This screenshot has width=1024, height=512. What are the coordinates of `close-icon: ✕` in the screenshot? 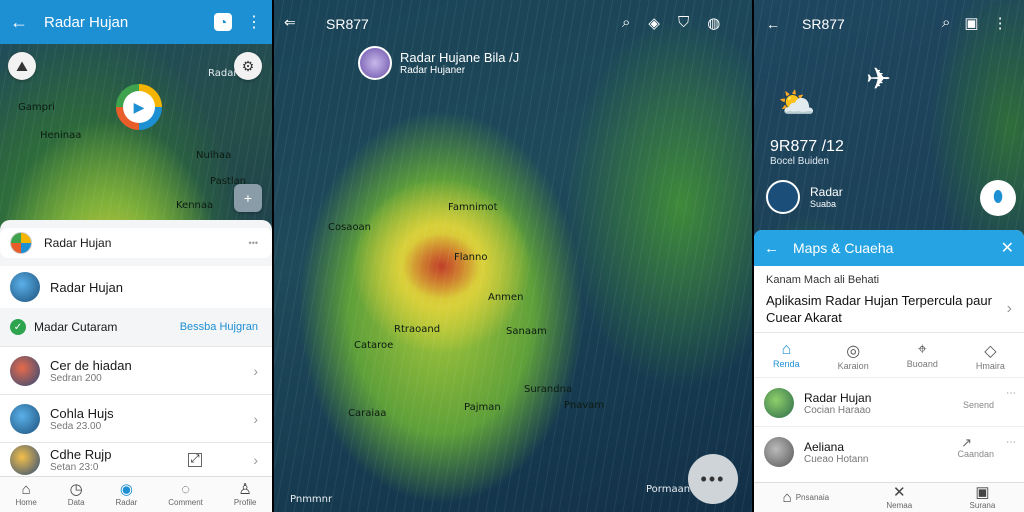 It's located at (1007, 248).